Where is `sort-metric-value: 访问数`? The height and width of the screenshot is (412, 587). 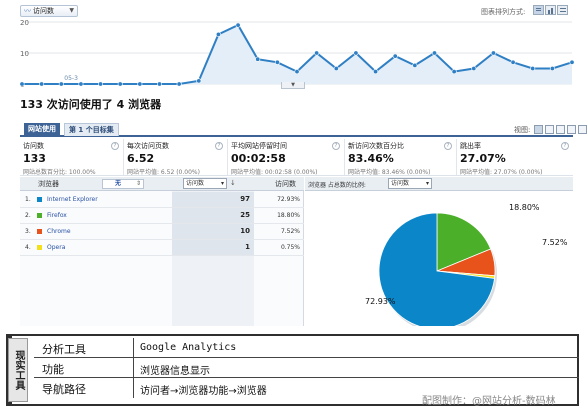 sort-metric-value: 访问数 is located at coordinates (195, 183).